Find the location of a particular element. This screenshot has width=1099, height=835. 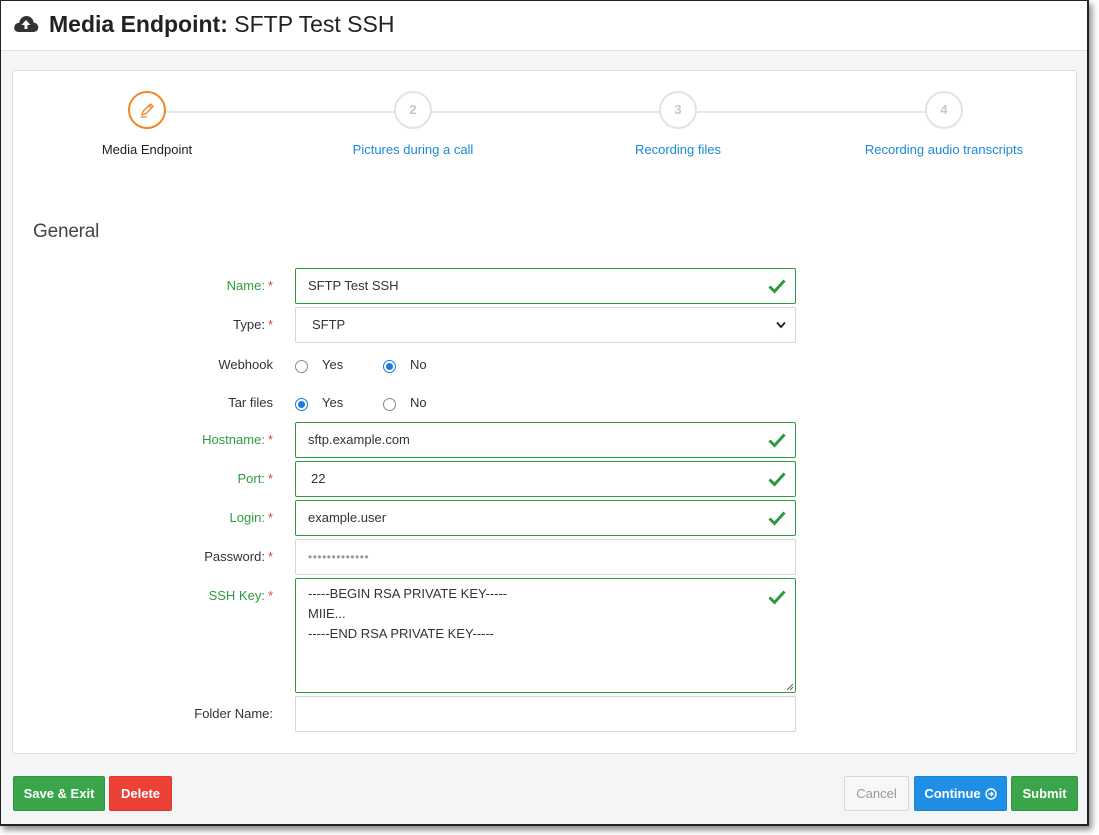

name-input: SFTP Test SSH is located at coordinates (545, 286).